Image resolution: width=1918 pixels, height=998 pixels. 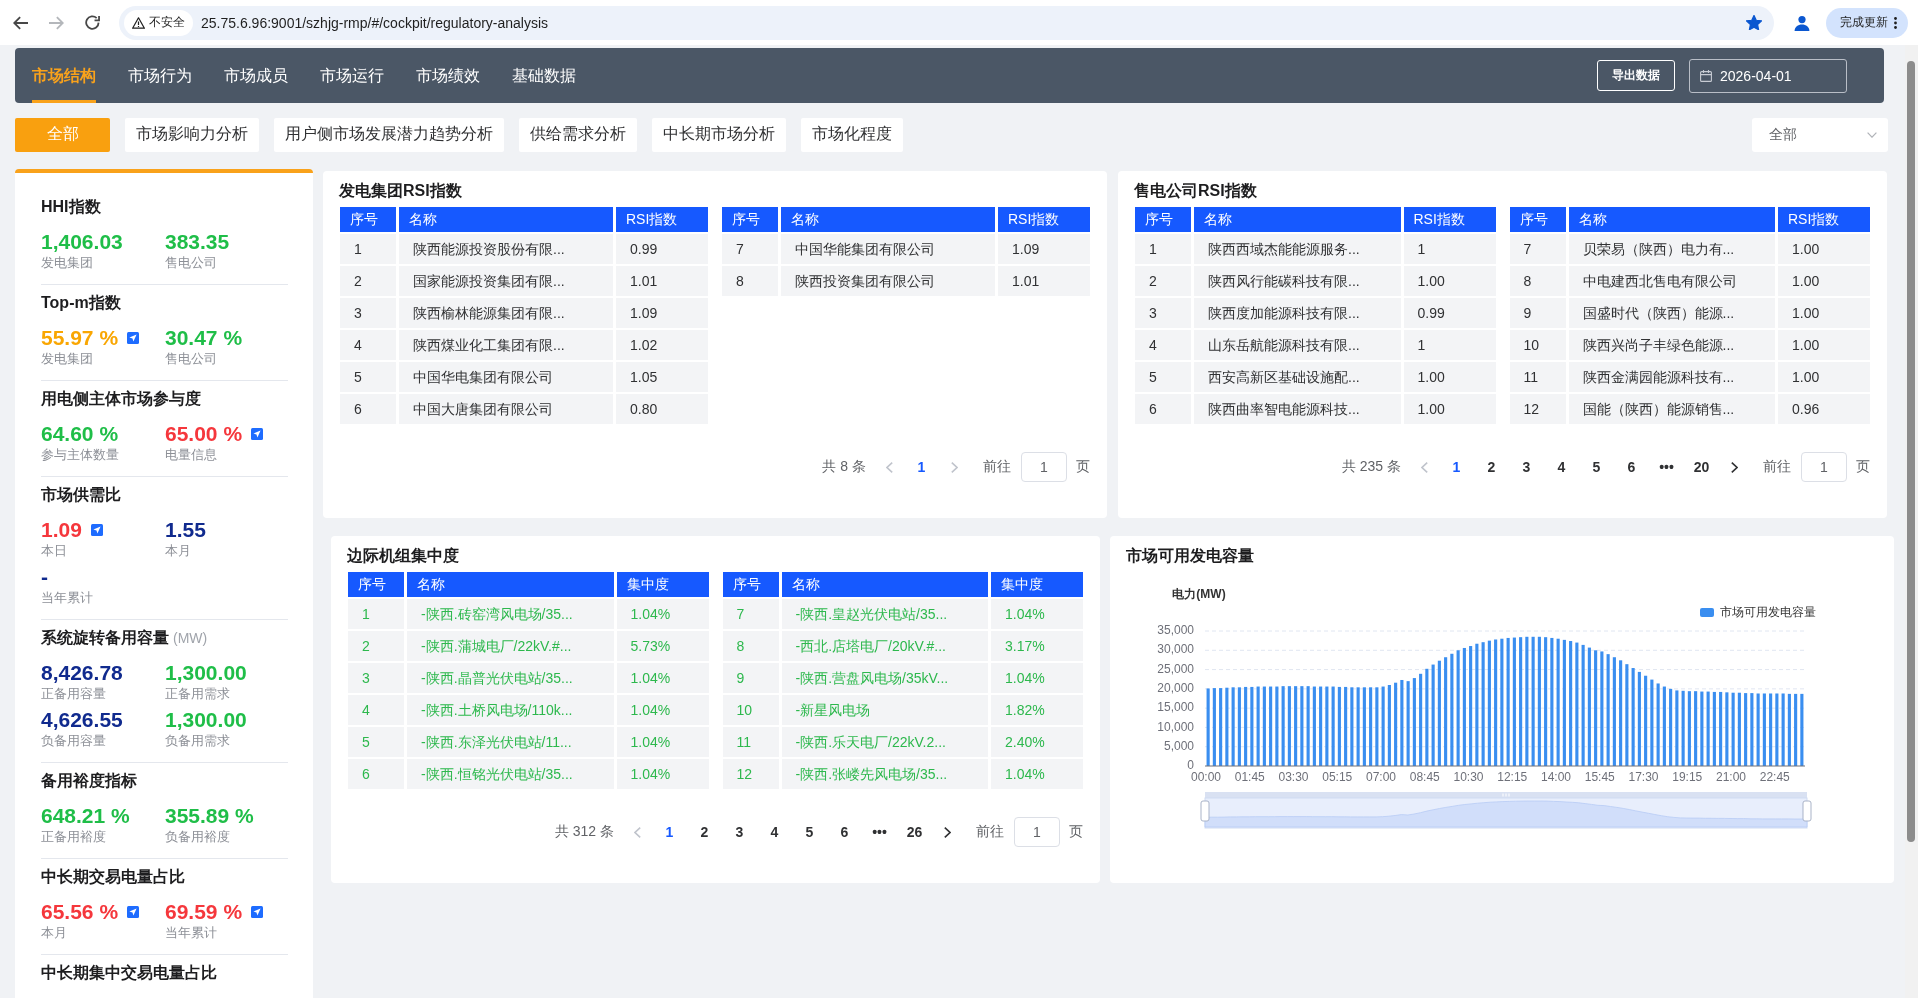 What do you see at coordinates (21, 22) in the screenshot?
I see `back-arrow-icon` at bounding box center [21, 22].